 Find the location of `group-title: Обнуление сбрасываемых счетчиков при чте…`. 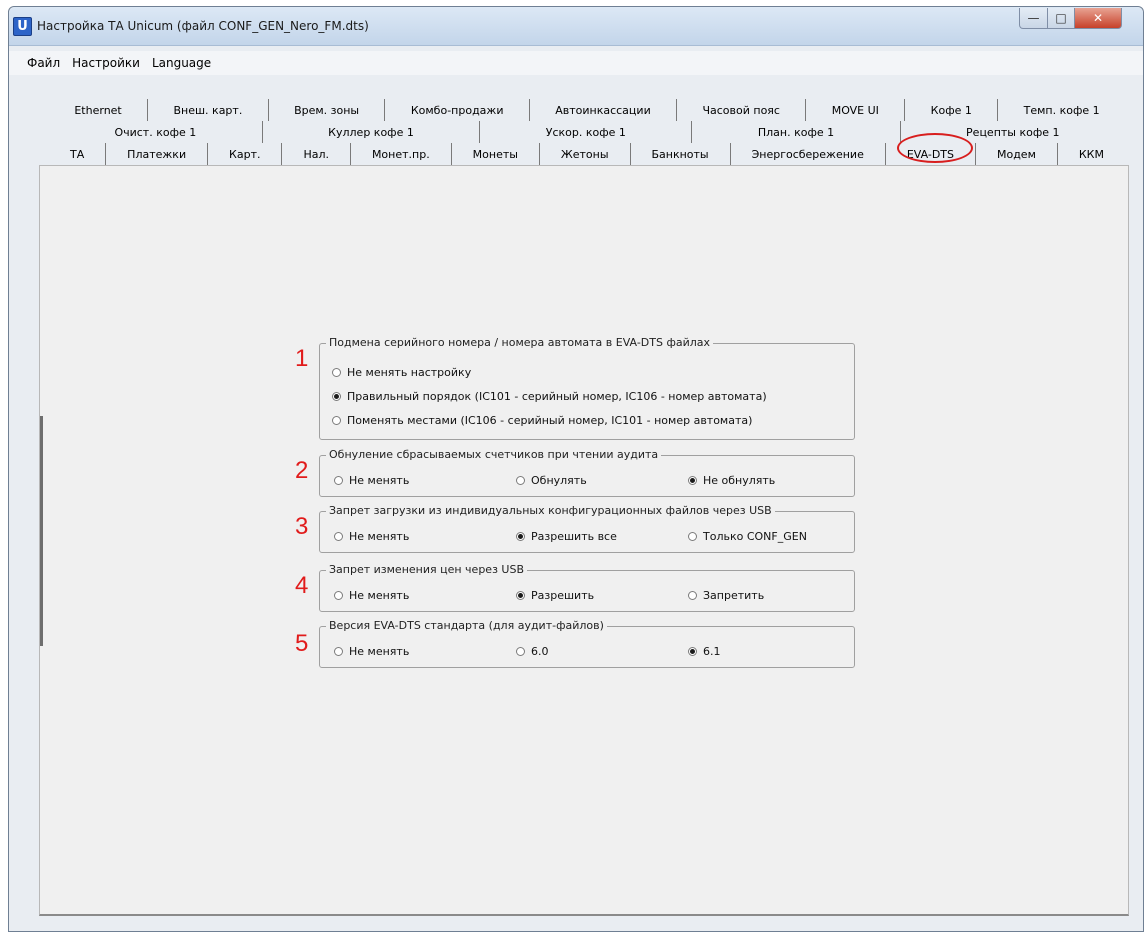

group-title: Обнуление сбрасываемых счетчиков при чте… is located at coordinates (494, 454).